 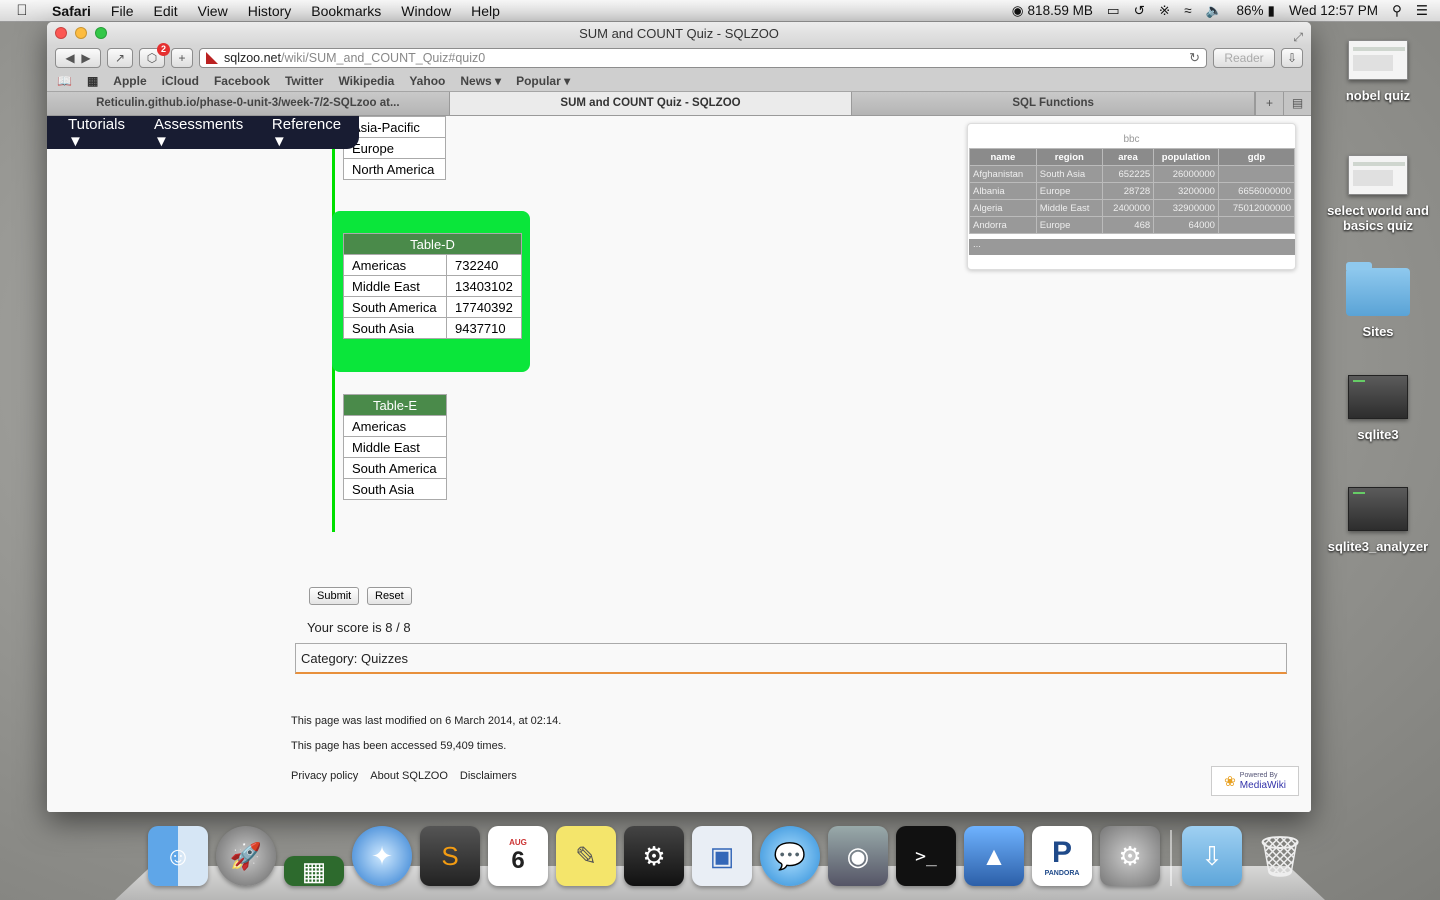 What do you see at coordinates (1244, 58) in the screenshot?
I see `reader-button: Reader` at bounding box center [1244, 58].